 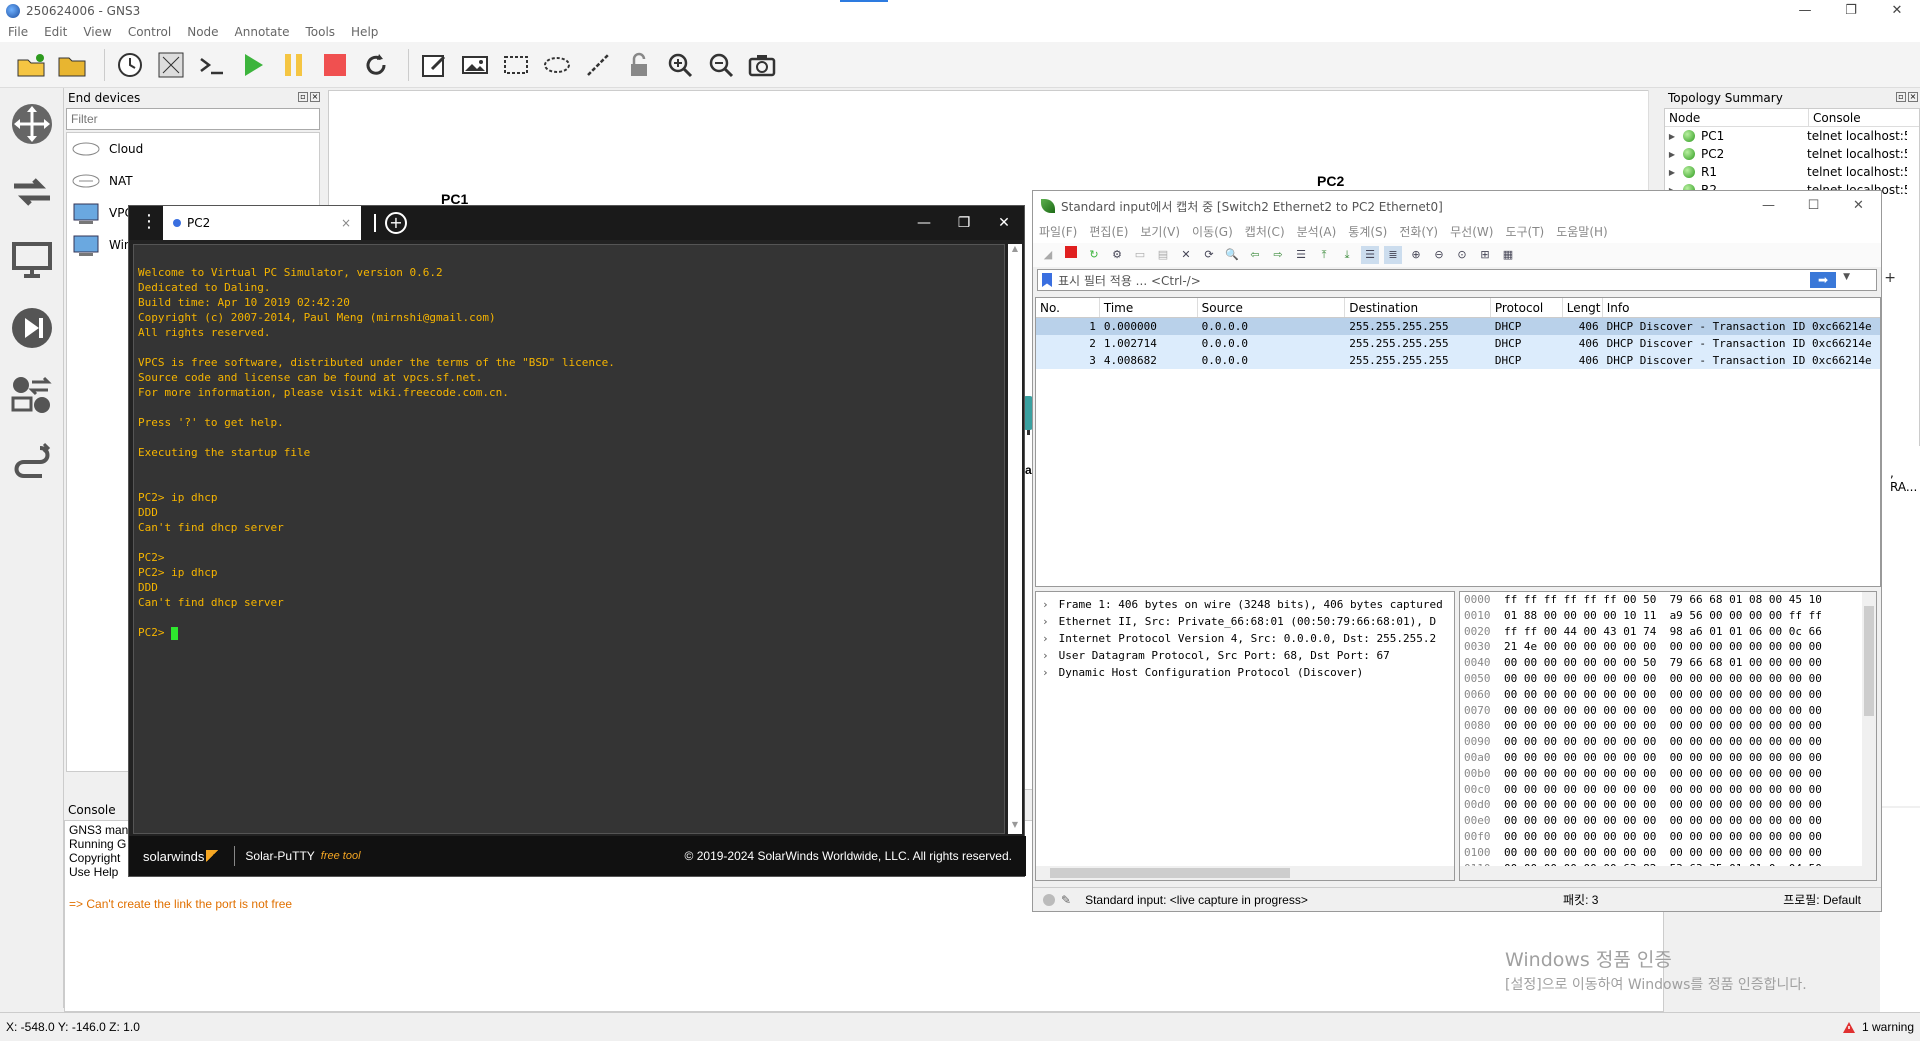 I want to click on col-no: No., so click(x=1068, y=307).